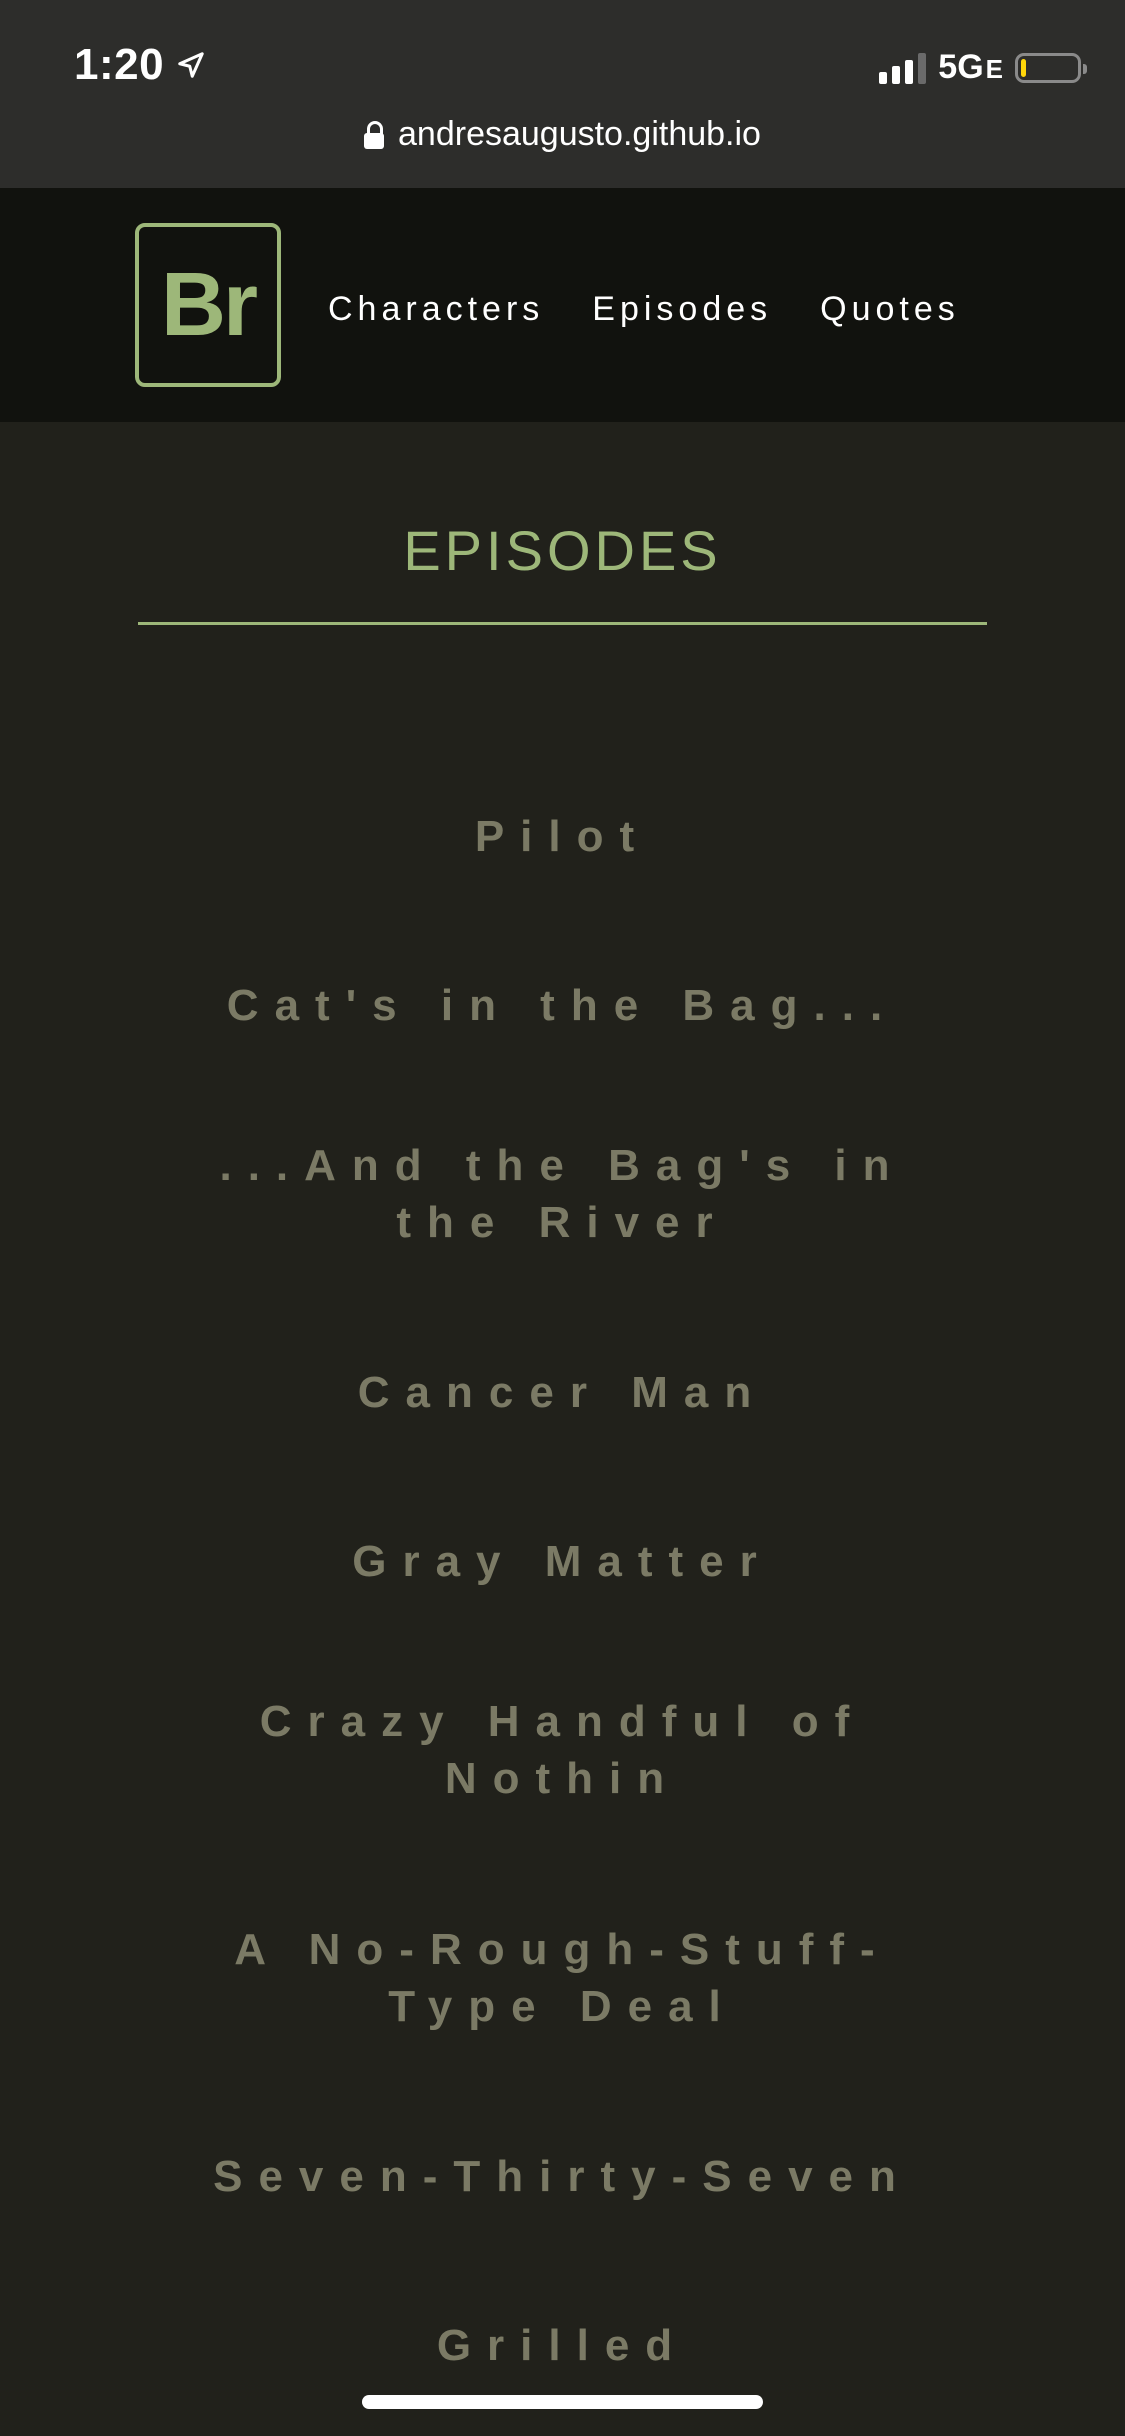 This screenshot has height=2436, width=1125. I want to click on episode-item: Gray Matter, so click(562, 1561).